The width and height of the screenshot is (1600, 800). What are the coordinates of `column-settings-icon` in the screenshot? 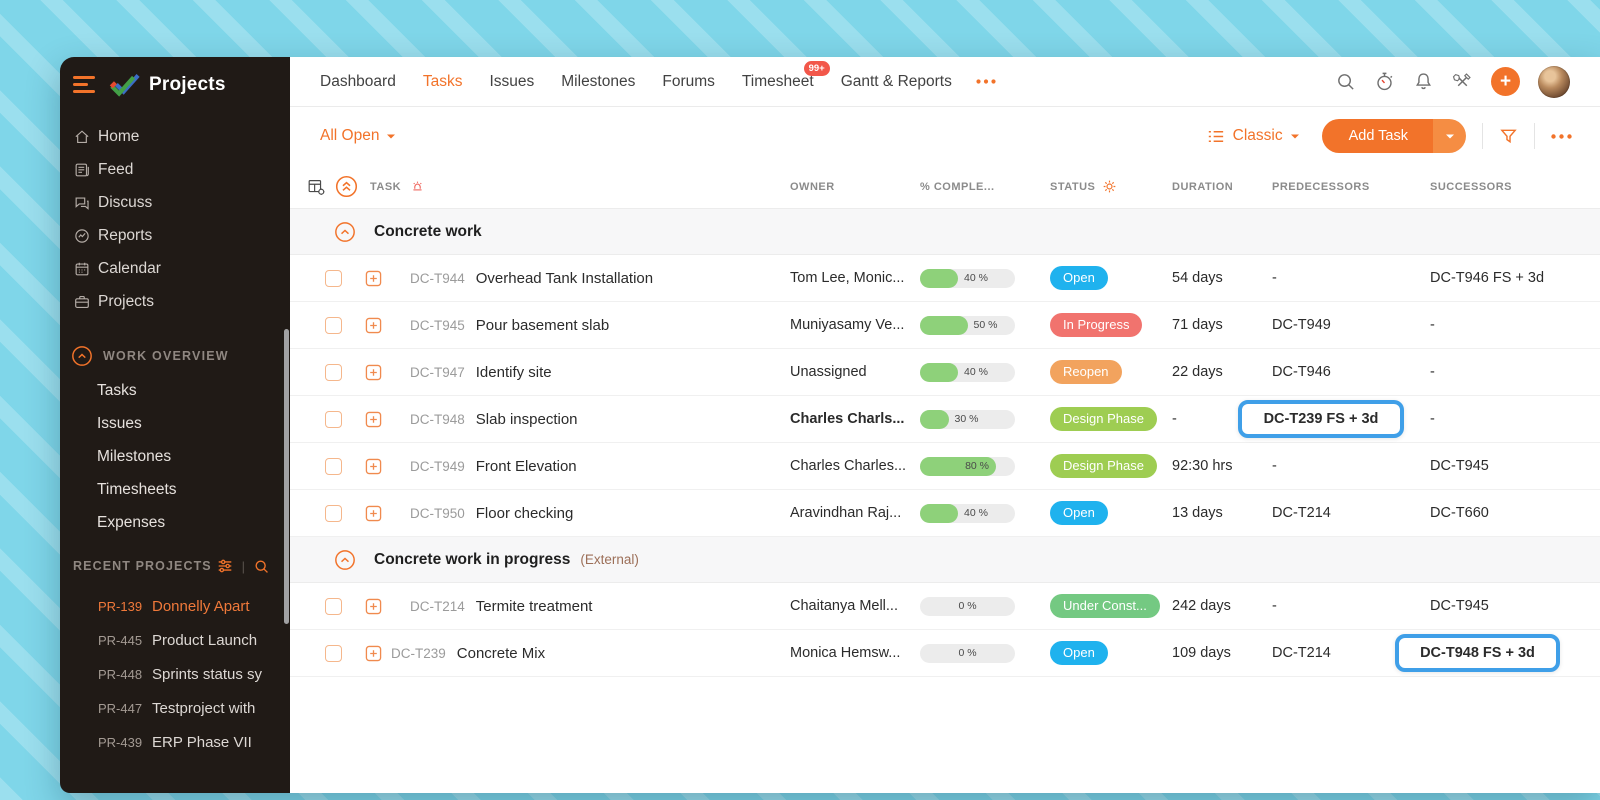 It's located at (316, 187).